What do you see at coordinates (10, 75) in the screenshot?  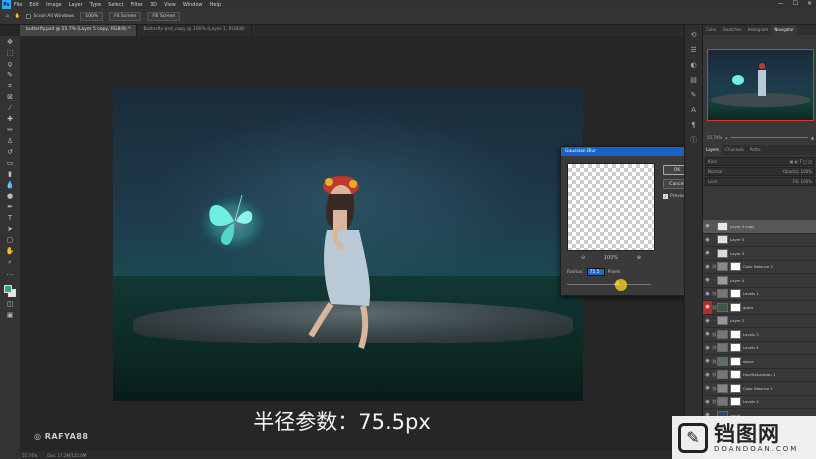 I see `quick-select-tool-icon: ✎` at bounding box center [10, 75].